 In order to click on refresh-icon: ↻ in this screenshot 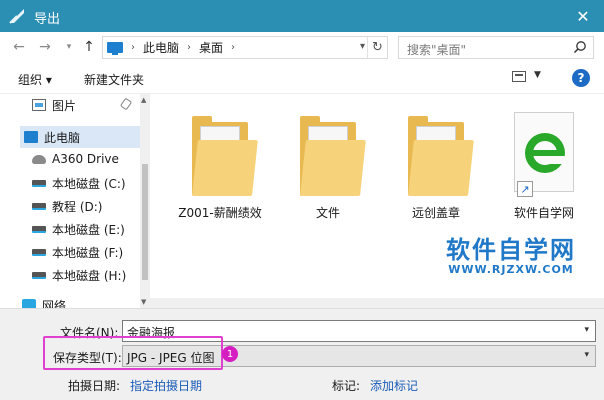, I will do `click(377, 47)`.